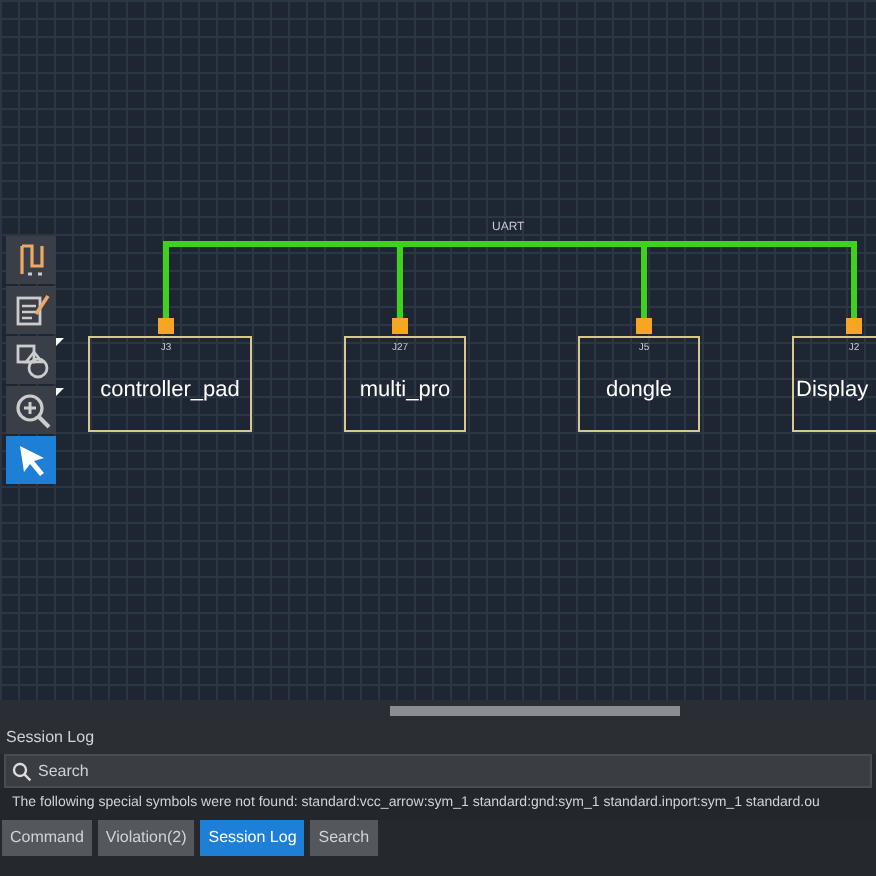  What do you see at coordinates (146, 838) in the screenshot?
I see `panel-tab: Violation(2)` at bounding box center [146, 838].